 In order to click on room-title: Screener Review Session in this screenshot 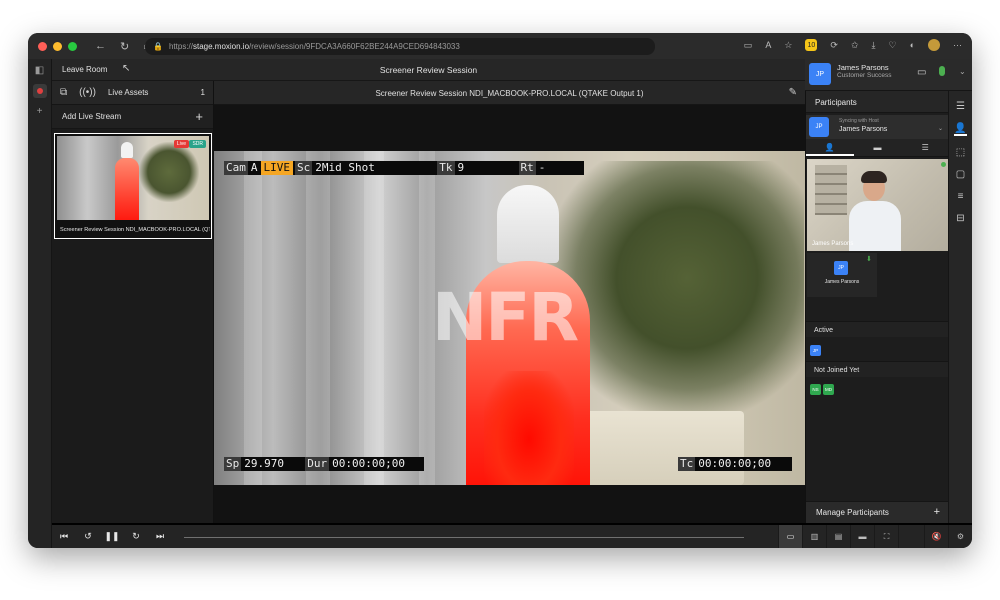, I will do `click(428, 70)`.